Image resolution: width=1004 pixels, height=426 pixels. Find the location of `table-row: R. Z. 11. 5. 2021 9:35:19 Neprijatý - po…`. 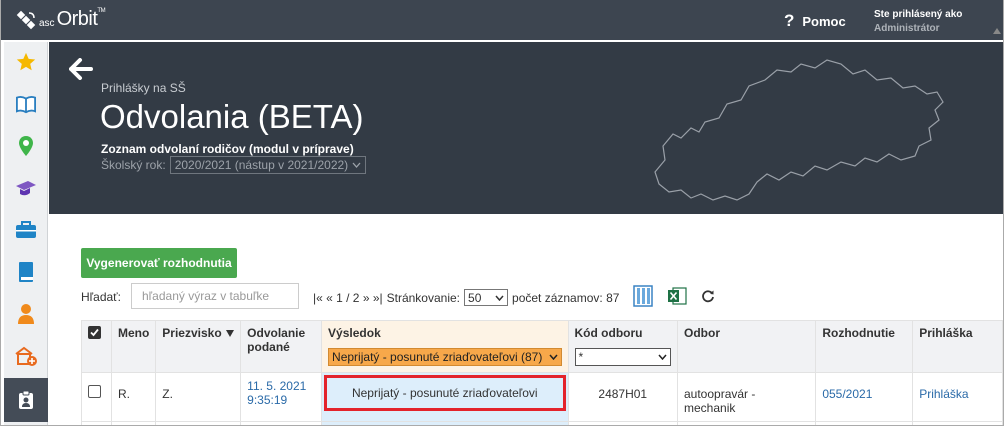

table-row: R. Z. 11. 5. 2021 9:35:19 Neprijatý - po… is located at coordinates (542, 397).